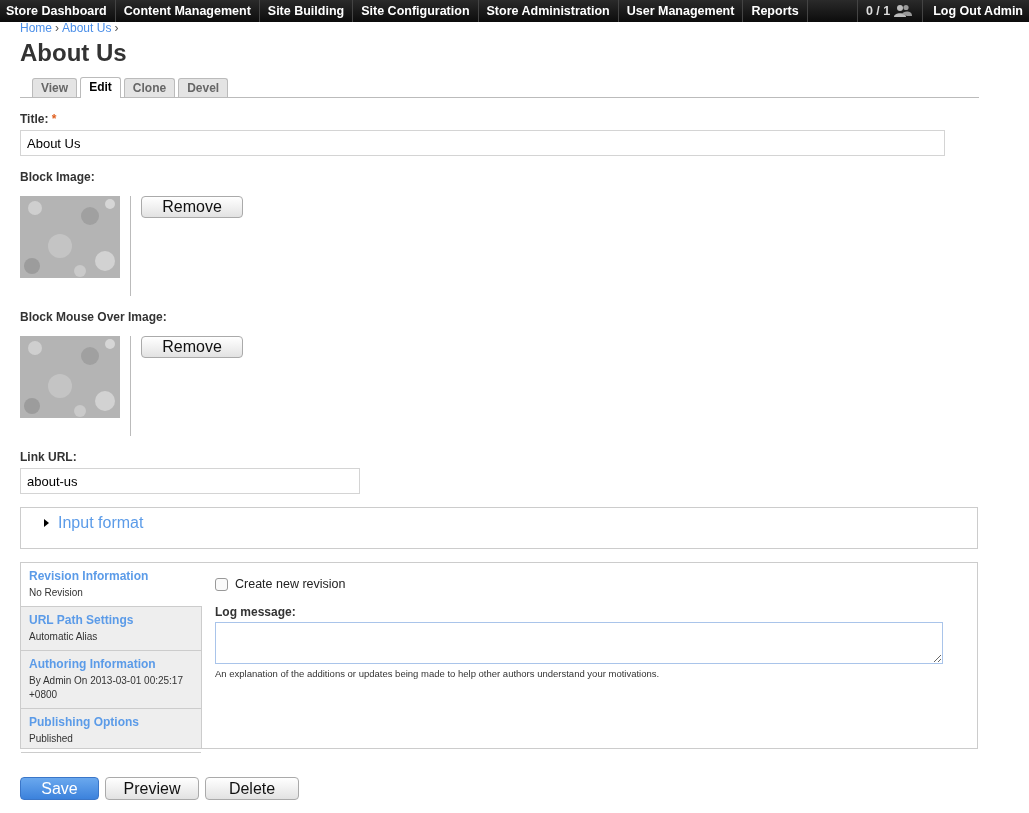 The height and width of the screenshot is (813, 1029). What do you see at coordinates (255, 612) in the screenshot?
I see `field-label: Log message:` at bounding box center [255, 612].